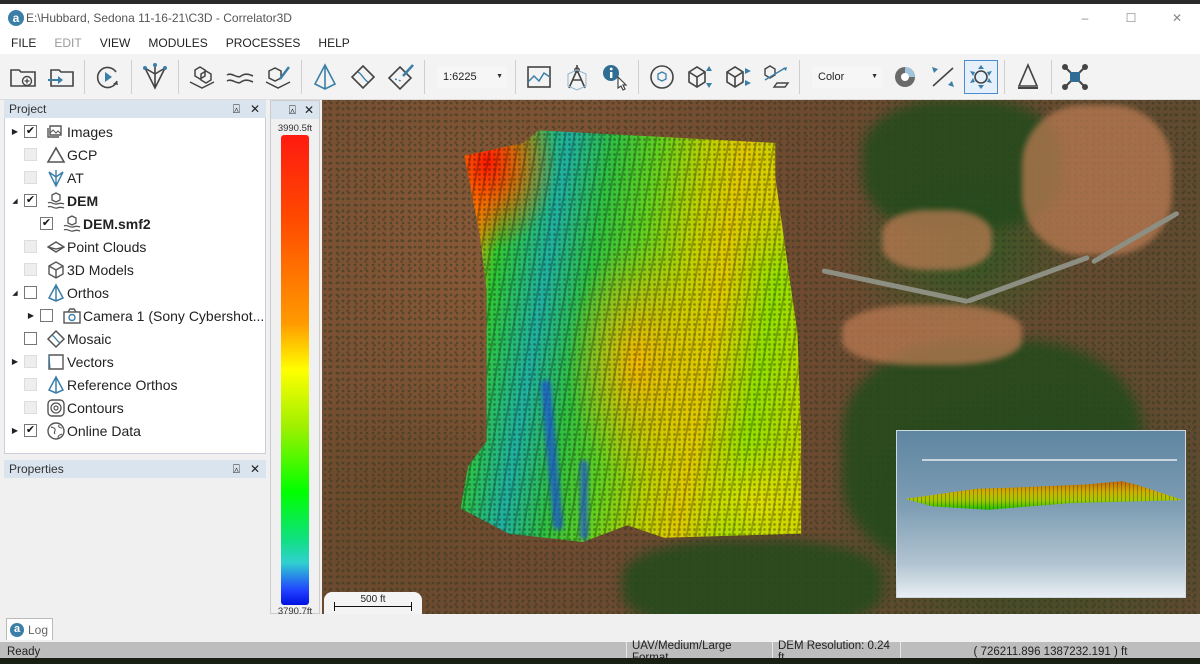  What do you see at coordinates (325, 77) in the screenshot?
I see `ortho-button` at bounding box center [325, 77].